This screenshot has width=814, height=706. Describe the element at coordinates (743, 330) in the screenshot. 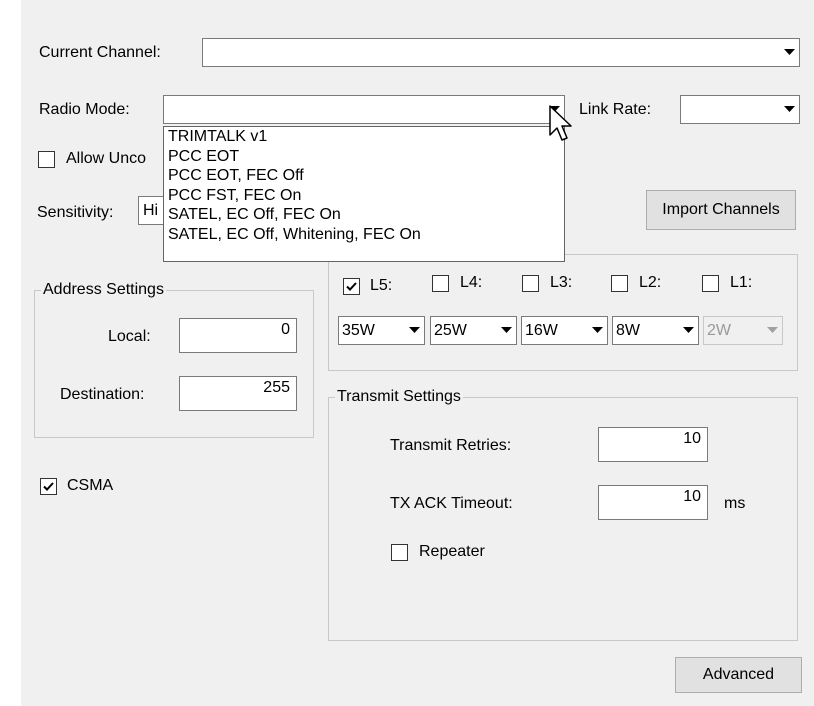

I see `l1-power-select: 2W` at that location.